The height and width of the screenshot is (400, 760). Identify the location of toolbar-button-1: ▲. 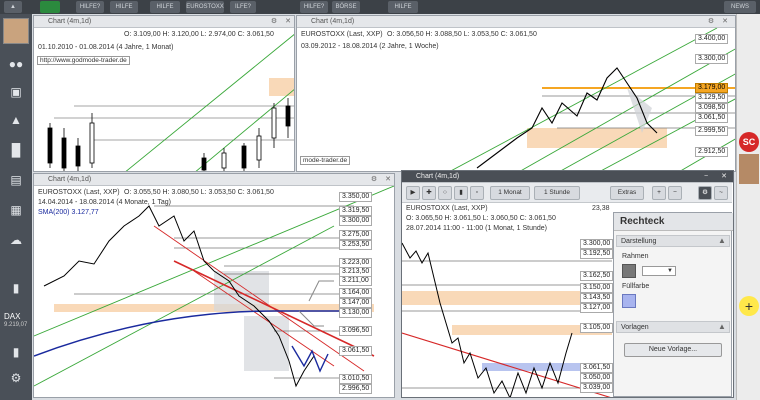
(13, 7).